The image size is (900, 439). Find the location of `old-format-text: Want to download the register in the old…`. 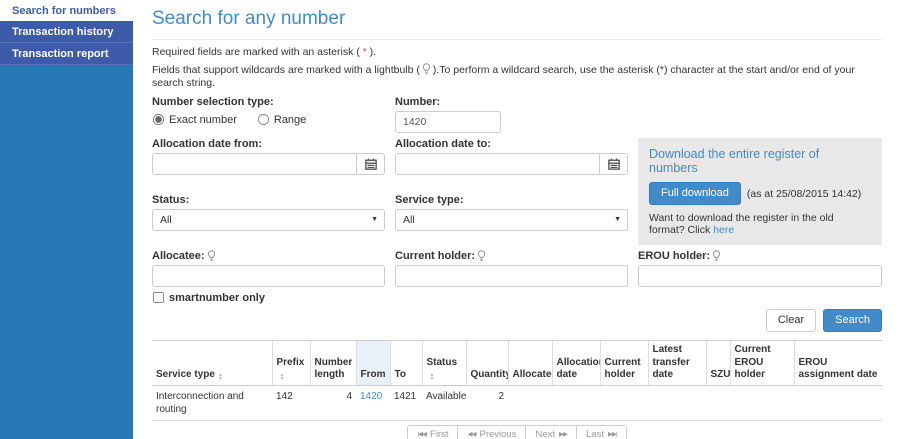

old-format-text: Want to download the register in the old… is located at coordinates (741, 224).